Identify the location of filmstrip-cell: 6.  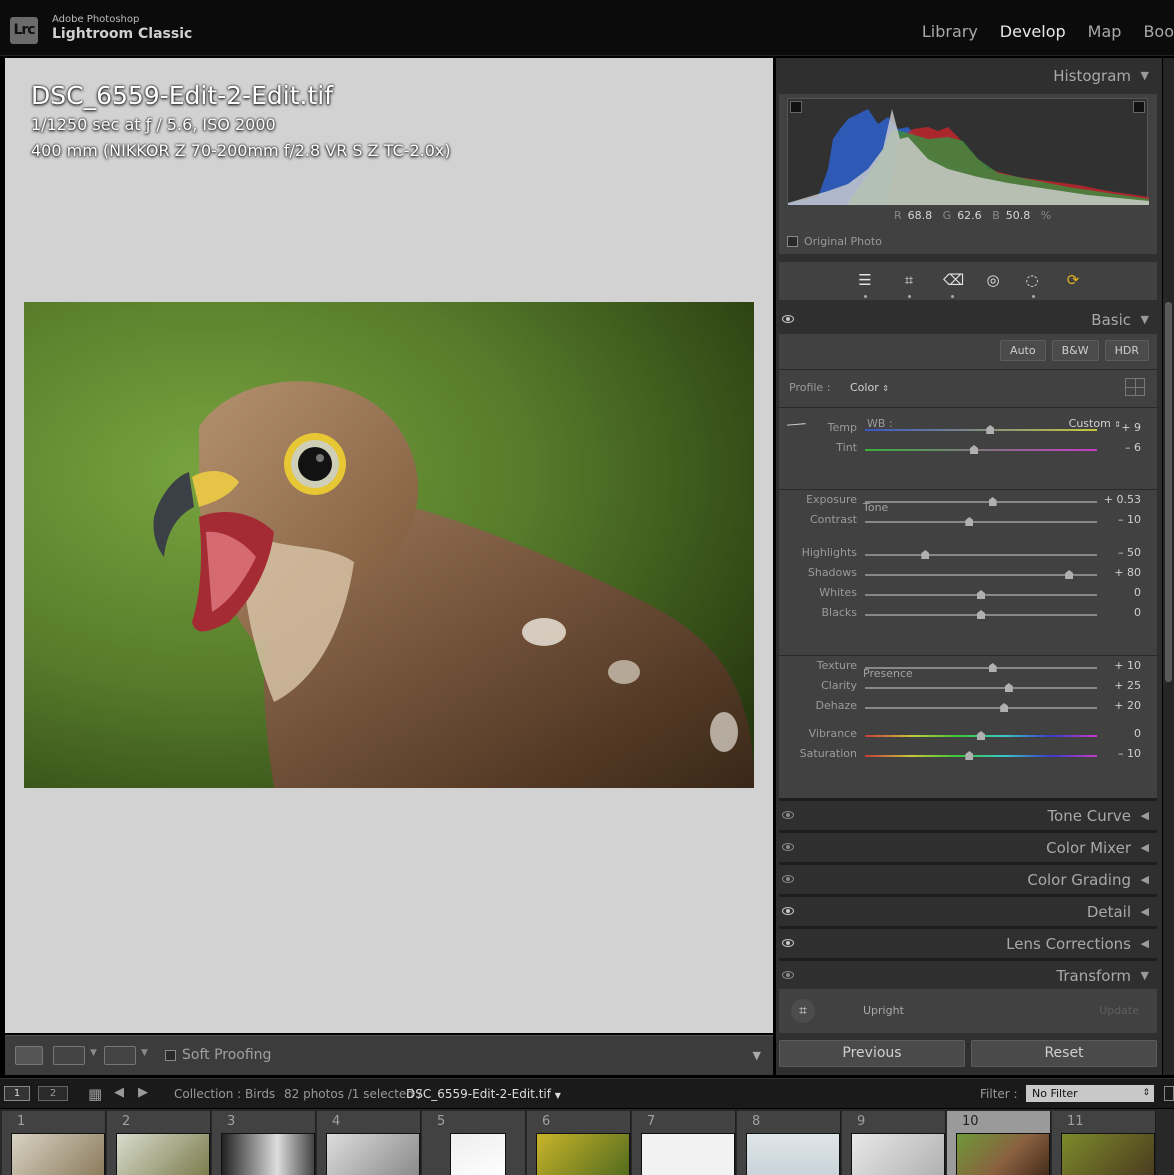
(579, 1143).